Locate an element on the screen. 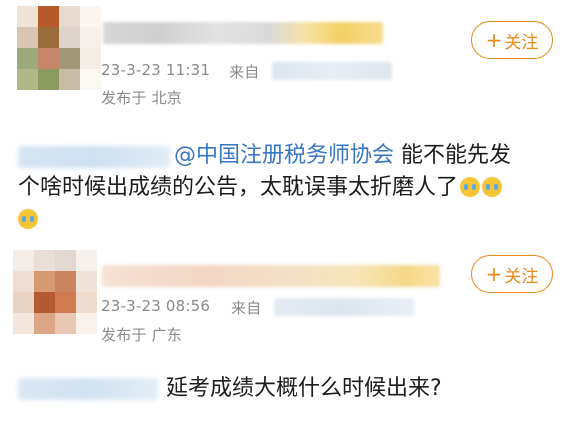  comment-text: @中国注册税务师协会 能不能先发 is located at coordinates (342, 156).